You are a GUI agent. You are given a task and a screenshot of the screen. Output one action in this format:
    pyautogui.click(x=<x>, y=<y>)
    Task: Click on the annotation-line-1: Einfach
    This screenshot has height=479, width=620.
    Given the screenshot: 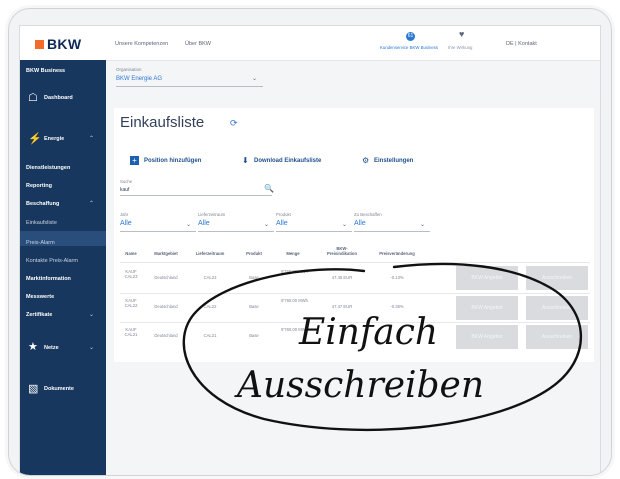 What is the action you would take?
    pyautogui.click(x=368, y=332)
    